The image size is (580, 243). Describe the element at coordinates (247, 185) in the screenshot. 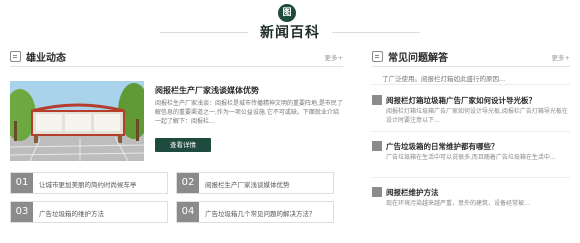

I see `item-title: 阅报栏生产厂家浅谈媒体优势` at that location.